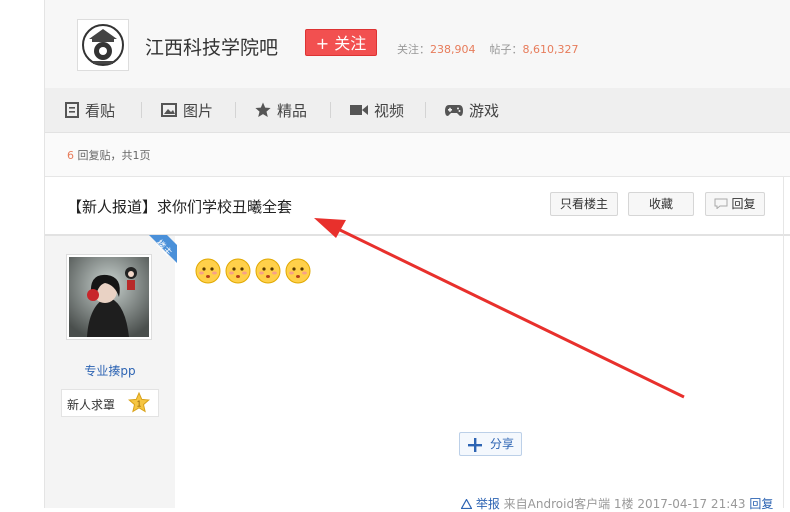  I want to click on image-icon, so click(169, 110).